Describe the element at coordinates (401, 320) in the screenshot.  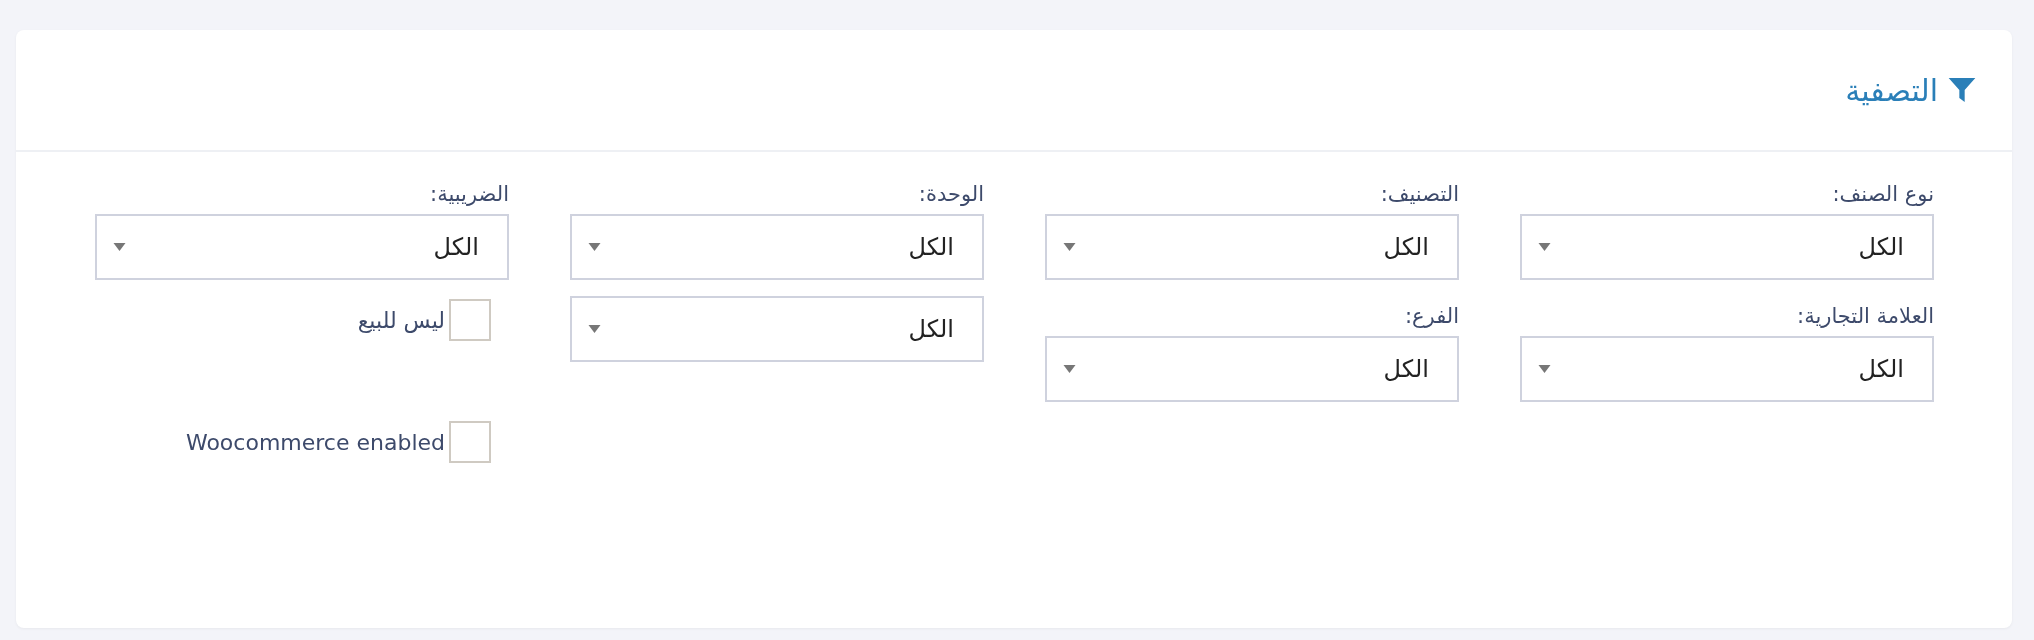
I see `checkbox-label: ليس للبيع` at that location.